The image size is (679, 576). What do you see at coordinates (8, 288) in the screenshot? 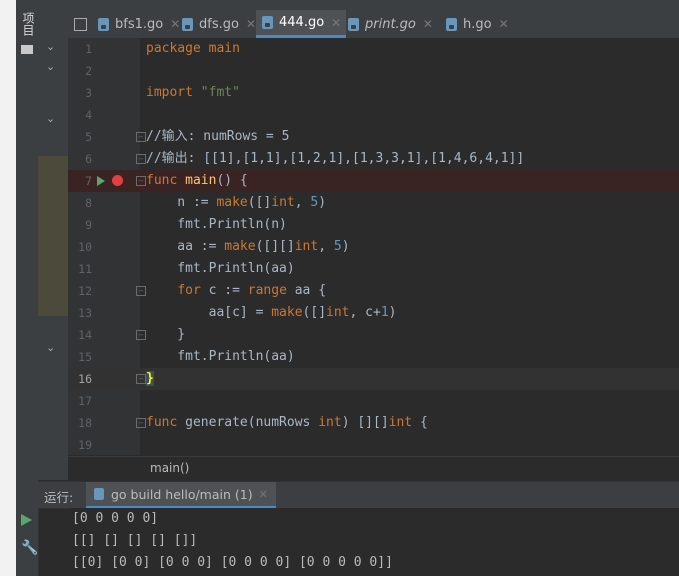
I see `desktop-edge` at bounding box center [8, 288].